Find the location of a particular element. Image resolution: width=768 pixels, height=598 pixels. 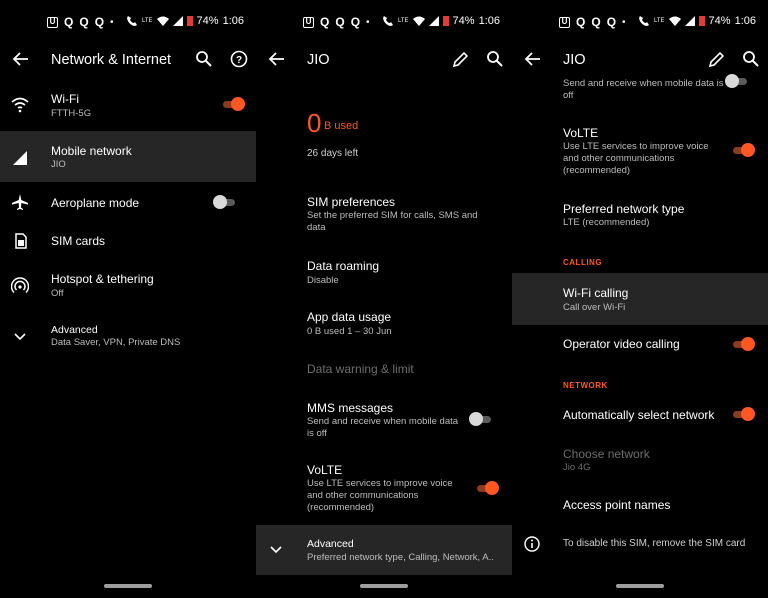

info-icon is located at coordinates (532, 544).